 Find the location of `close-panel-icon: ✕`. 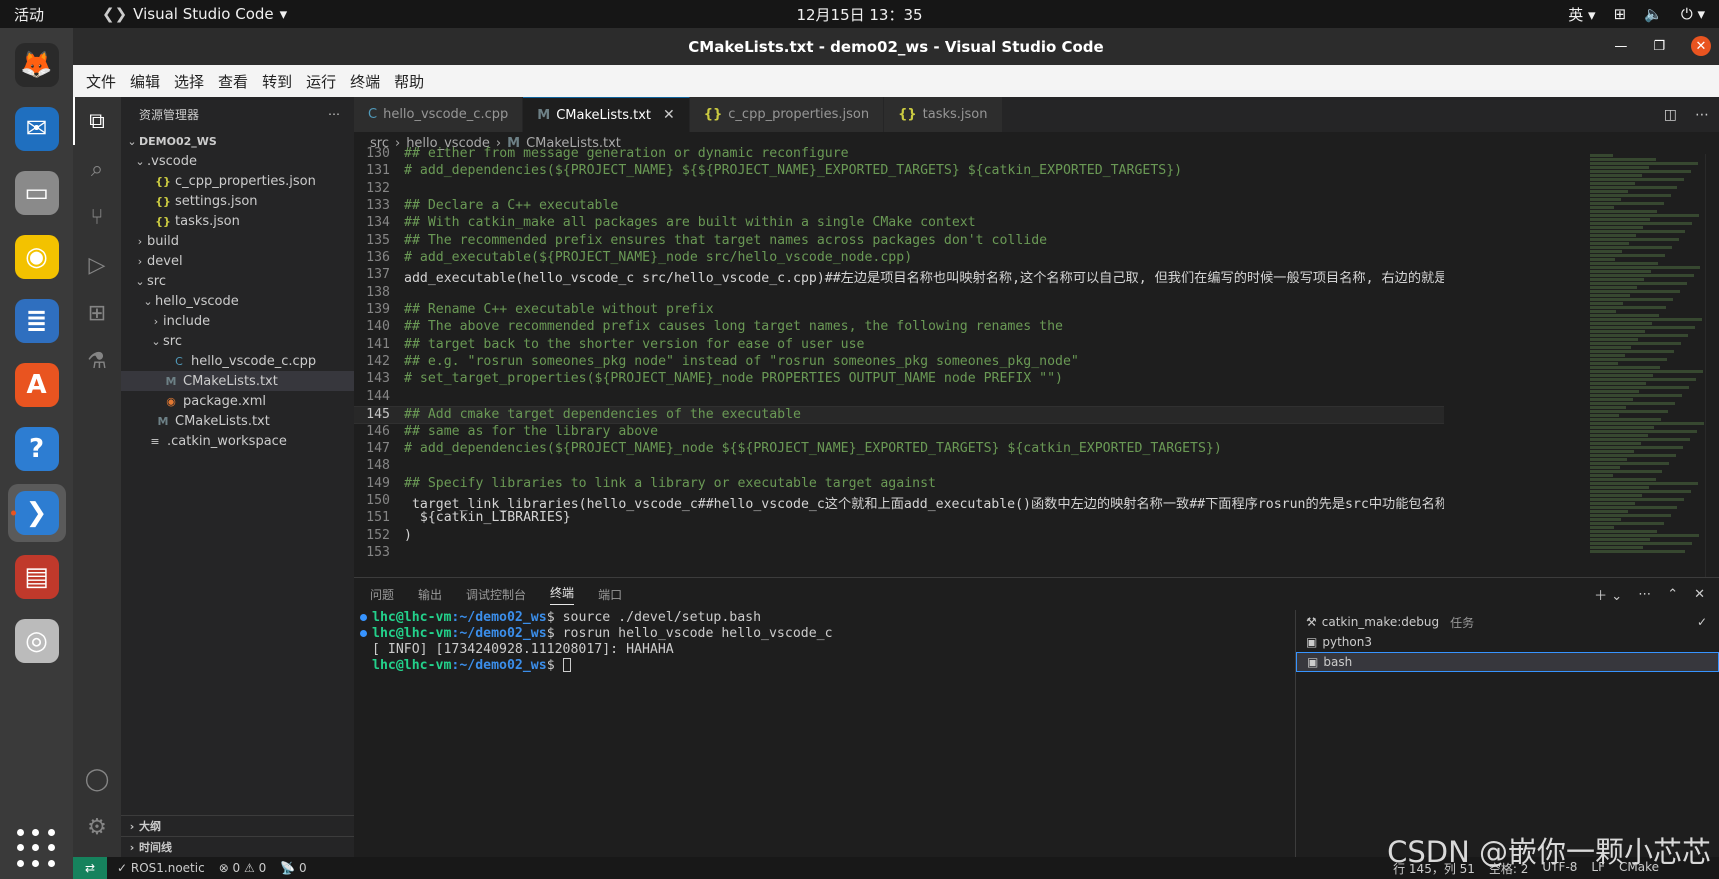

close-panel-icon: ✕ is located at coordinates (1699, 594).